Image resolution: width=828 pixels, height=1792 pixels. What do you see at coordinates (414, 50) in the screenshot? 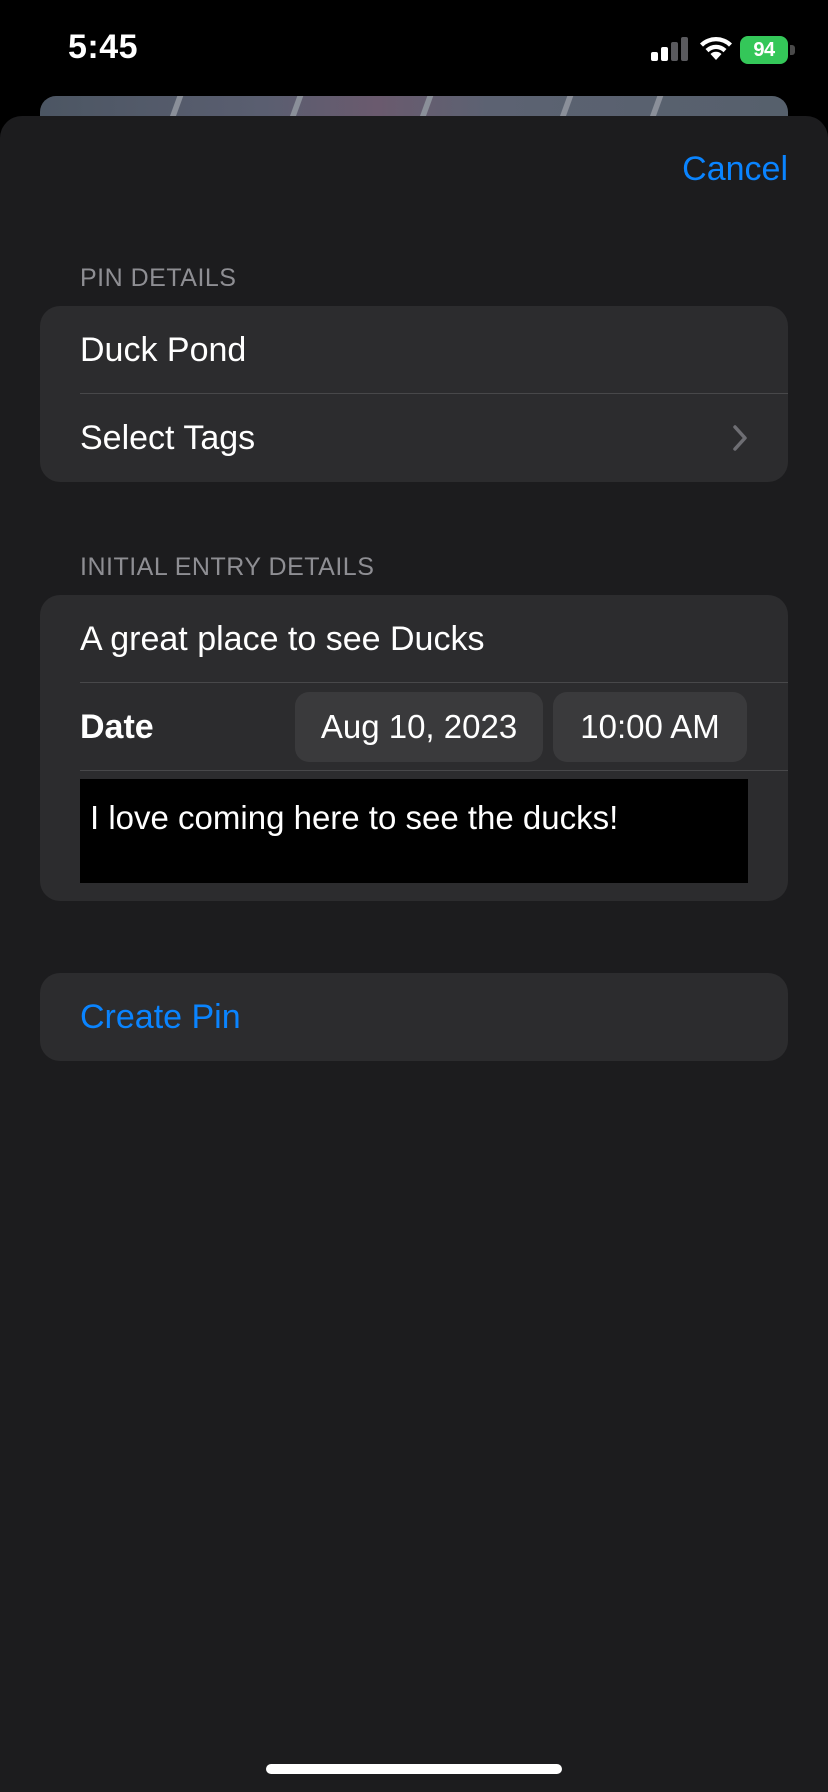
I see `status-bar: 5:45 94` at bounding box center [414, 50].